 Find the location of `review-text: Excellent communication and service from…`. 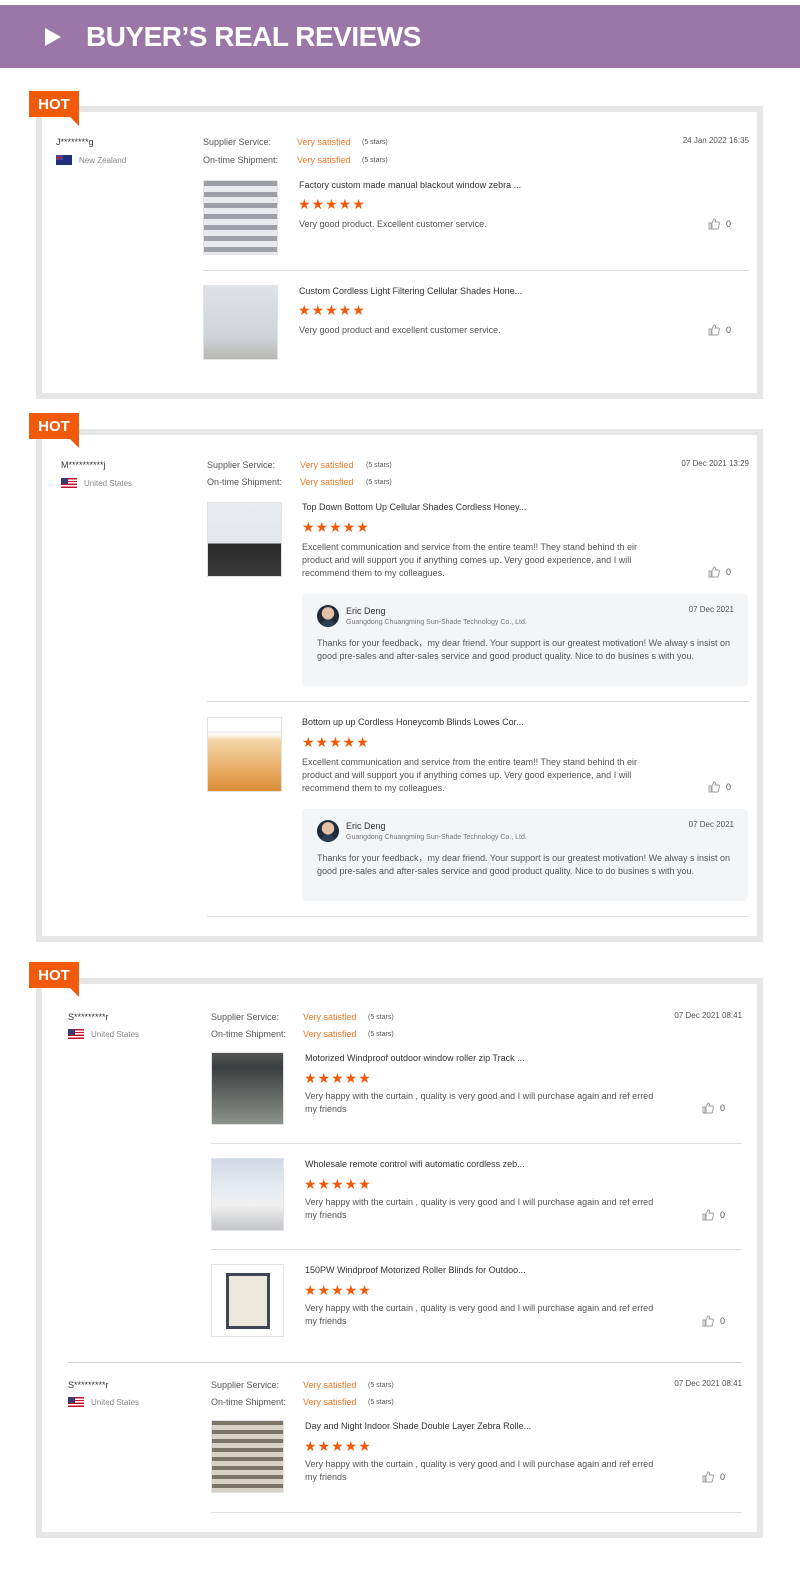

review-text: Excellent communication and service from… is located at coordinates (470, 560).